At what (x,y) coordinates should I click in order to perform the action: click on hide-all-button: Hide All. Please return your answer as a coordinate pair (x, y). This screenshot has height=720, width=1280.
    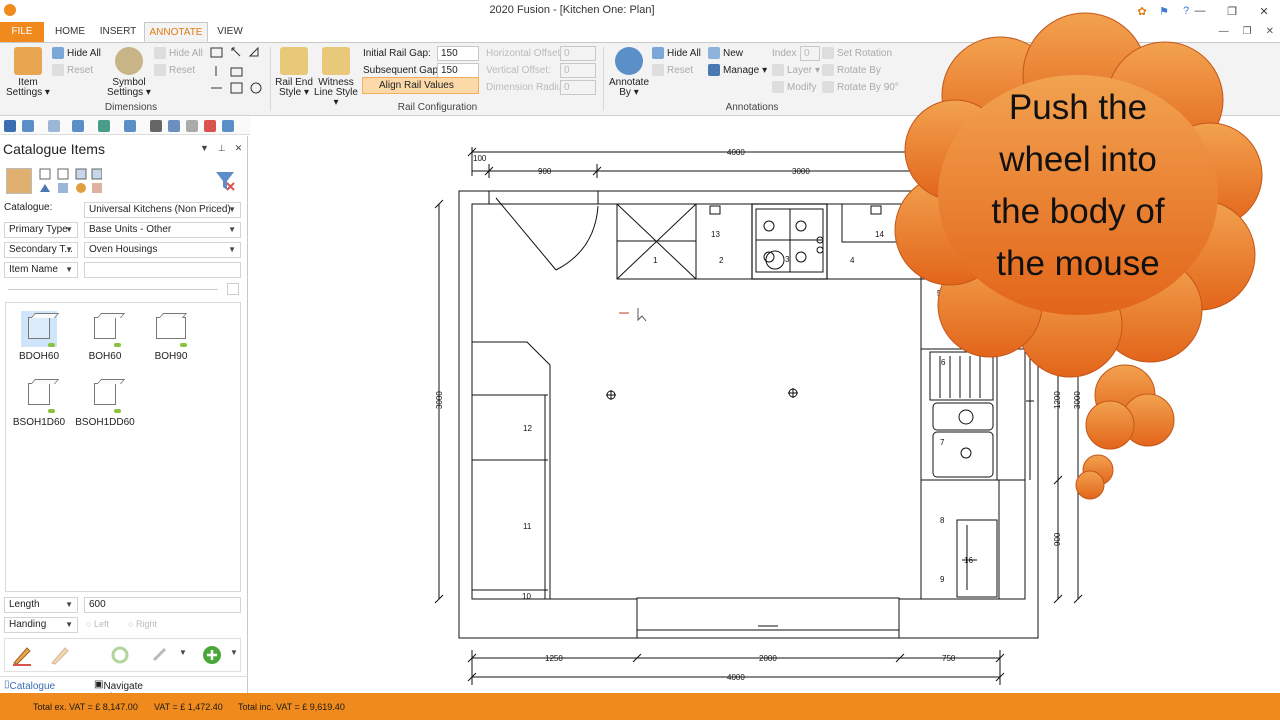
    Looking at the image, I should click on (76, 53).